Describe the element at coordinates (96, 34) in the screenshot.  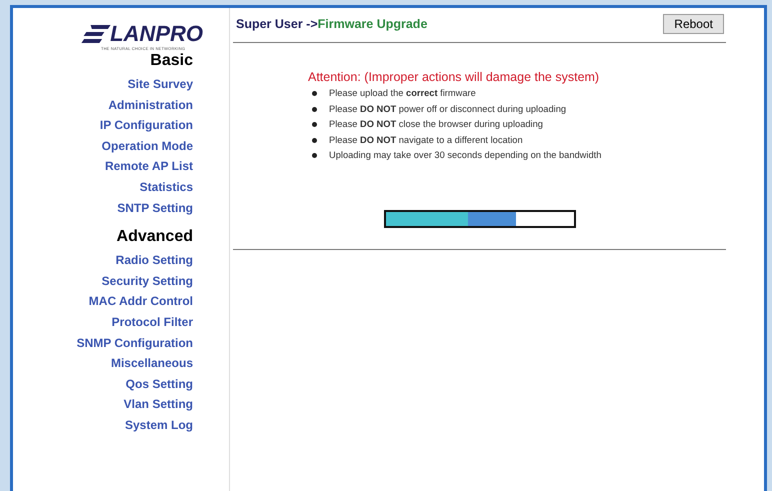
I see `logo-icon` at that location.